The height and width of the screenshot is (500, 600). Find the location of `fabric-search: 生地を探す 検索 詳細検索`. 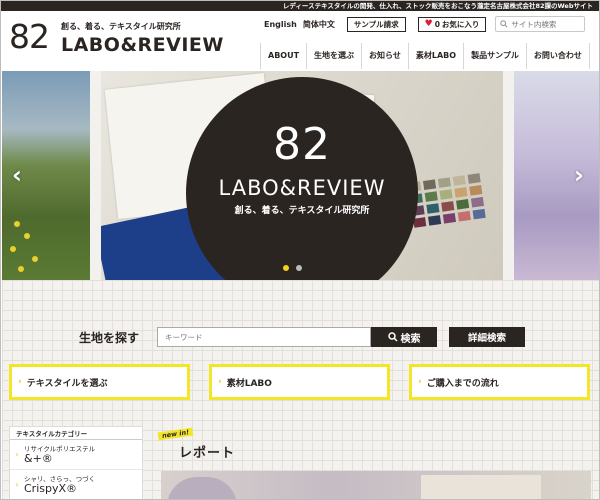

fabric-search: 生地を探す 検索 詳細検索 is located at coordinates (302, 337).